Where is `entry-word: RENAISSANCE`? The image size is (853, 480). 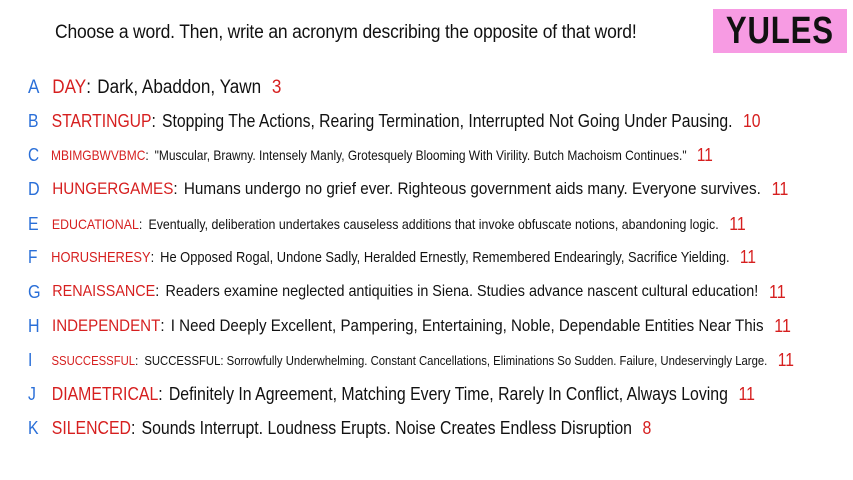 entry-word: RENAISSANCE is located at coordinates (104, 291).